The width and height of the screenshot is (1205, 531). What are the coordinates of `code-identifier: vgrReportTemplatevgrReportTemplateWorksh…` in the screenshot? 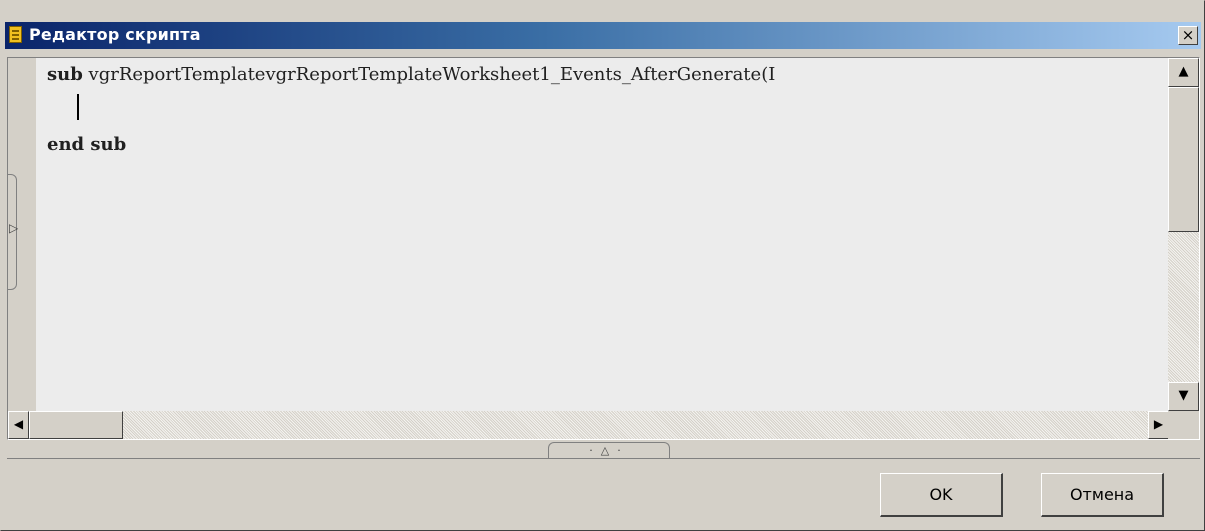 It's located at (429, 74).